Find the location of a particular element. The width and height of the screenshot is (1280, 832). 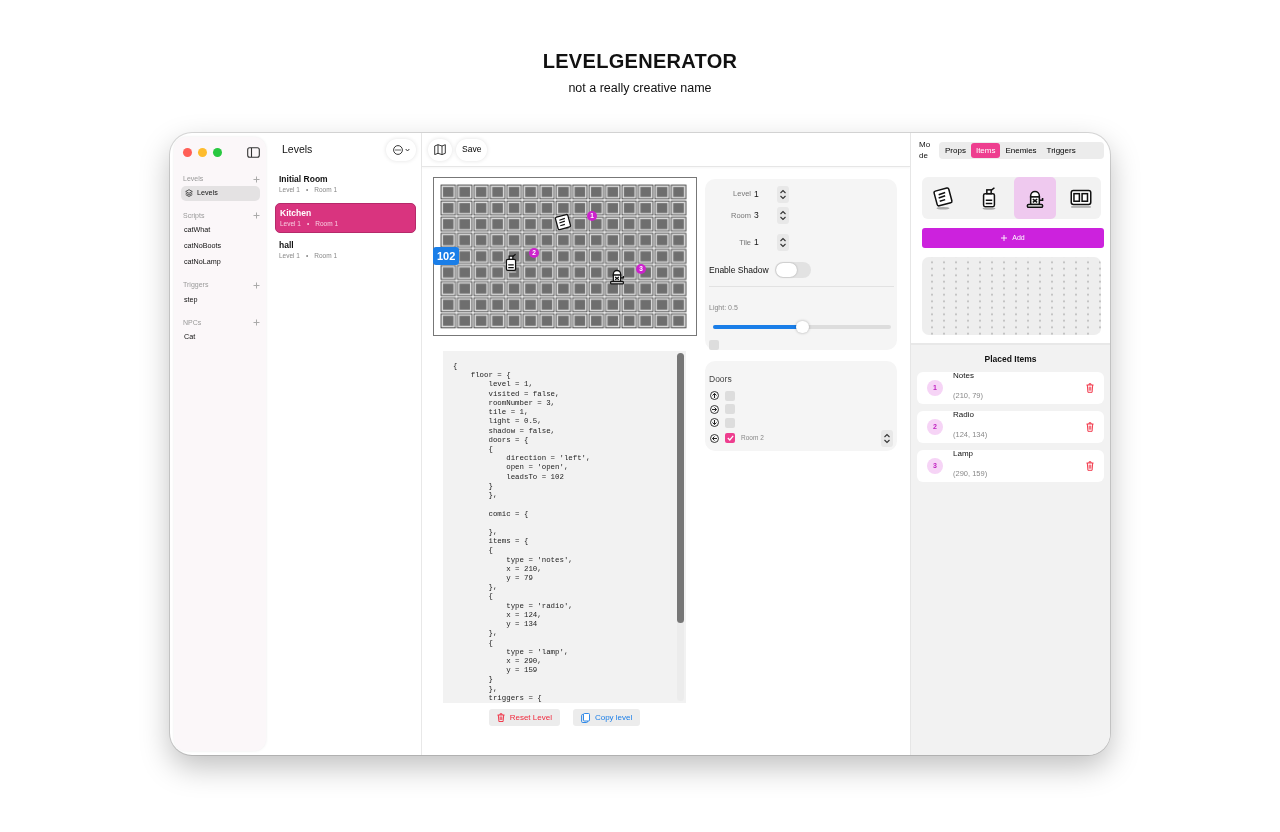

arrow-down-icon is located at coordinates (714, 423).